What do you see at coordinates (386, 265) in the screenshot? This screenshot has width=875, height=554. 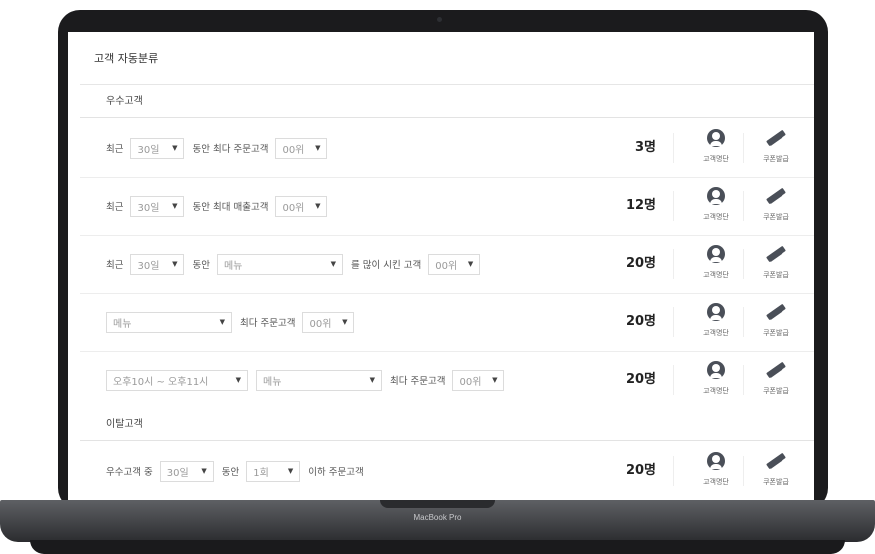 I see `rule-text: 를 많이 시킨 고객` at bounding box center [386, 265].